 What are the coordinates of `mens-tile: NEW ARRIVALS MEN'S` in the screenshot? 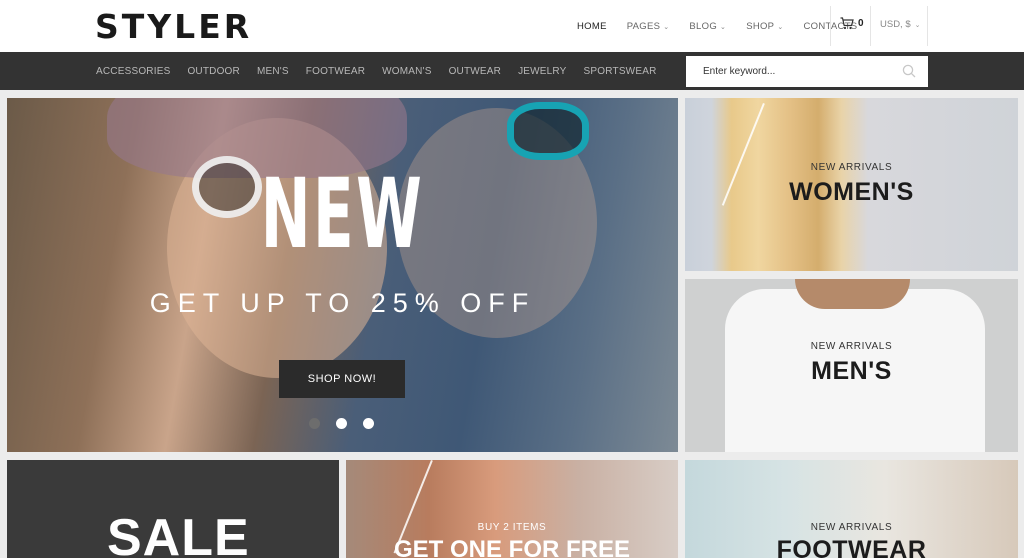 It's located at (851, 365).